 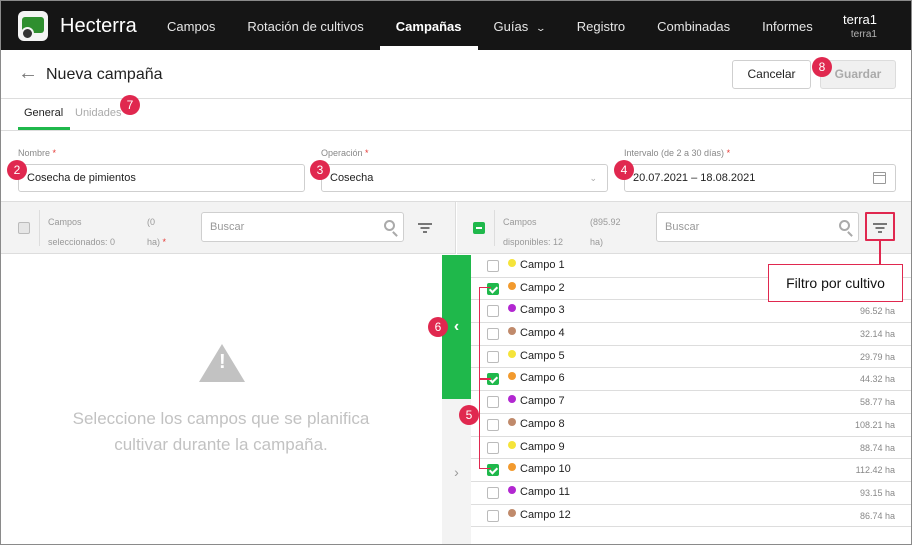 I want to click on field-area: 29.79 ha, so click(x=877, y=356).